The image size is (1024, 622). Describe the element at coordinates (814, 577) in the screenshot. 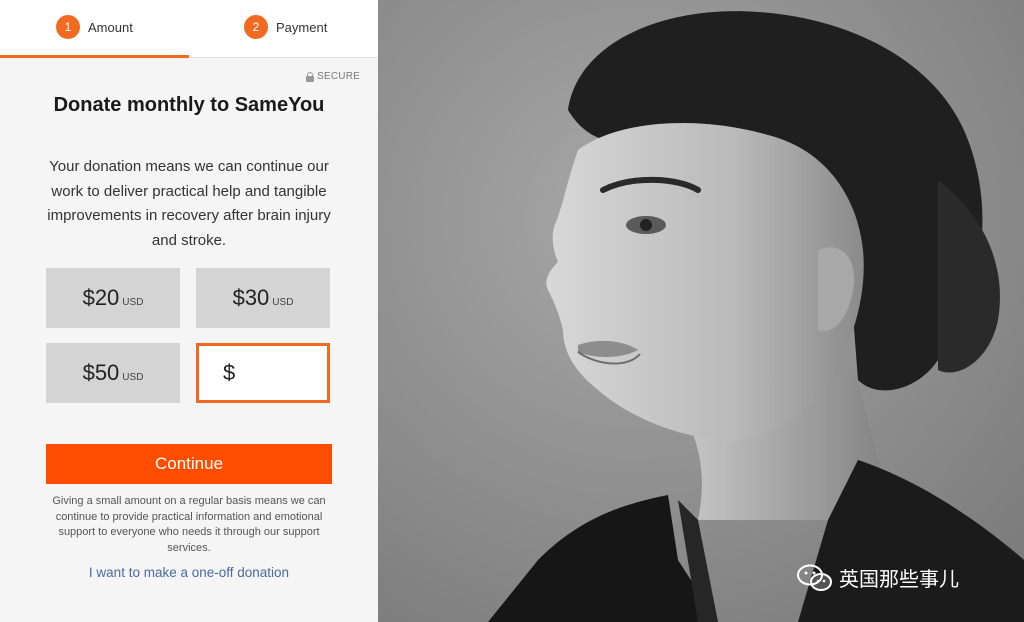

I see `wechat-icon` at that location.